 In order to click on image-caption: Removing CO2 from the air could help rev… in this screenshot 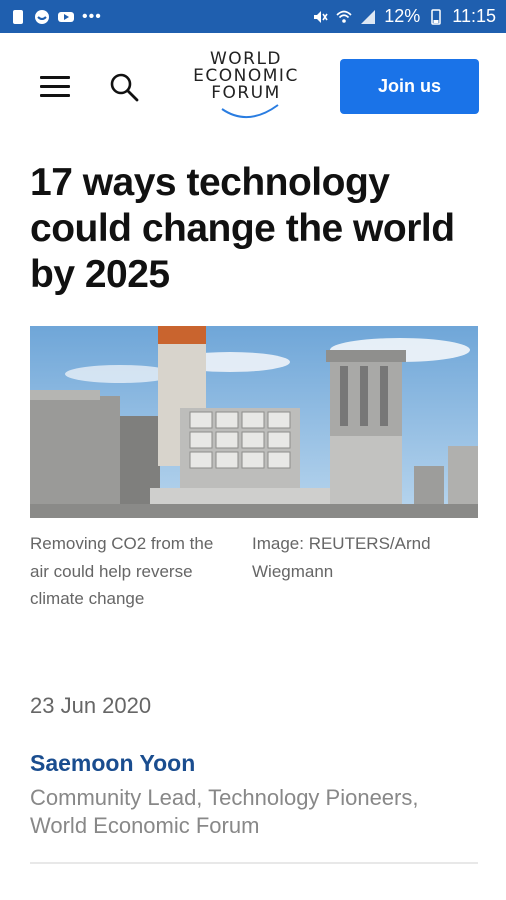, I will do `click(122, 571)`.